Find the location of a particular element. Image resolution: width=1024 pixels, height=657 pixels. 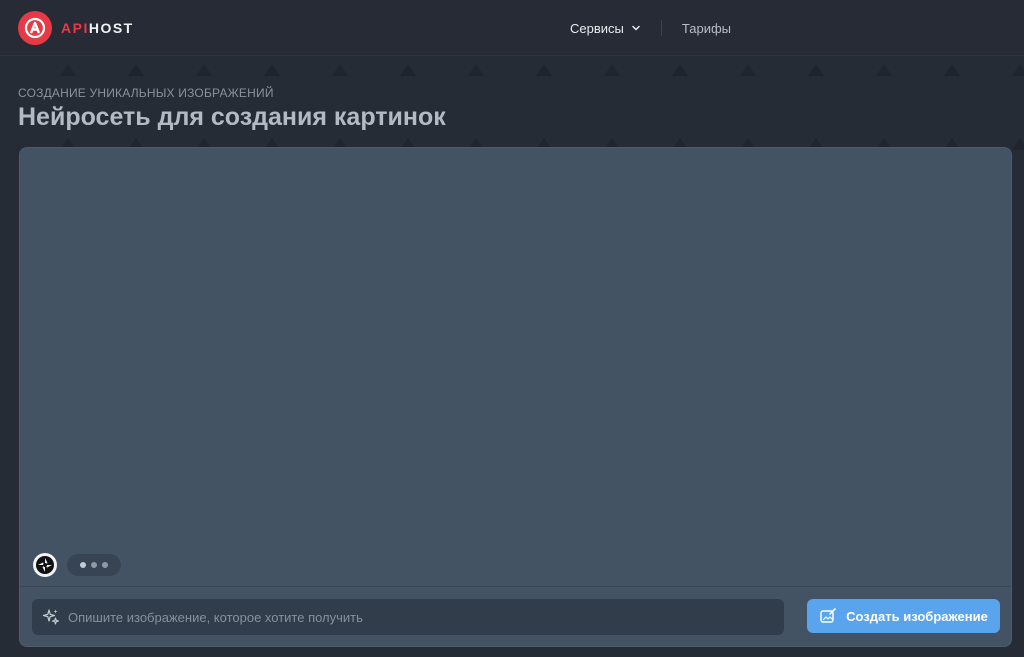

main-nav: Сервисы Тарифы is located at coordinates (650, 28).